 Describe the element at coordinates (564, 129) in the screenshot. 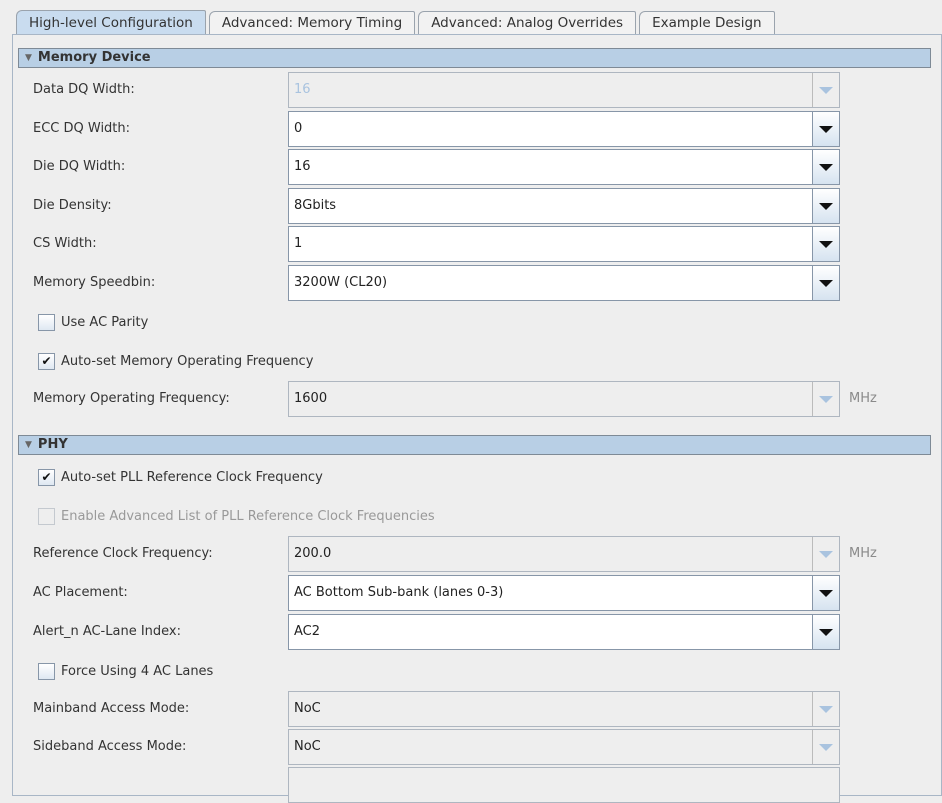

I see `ecc-dq-width-combo: 0` at that location.